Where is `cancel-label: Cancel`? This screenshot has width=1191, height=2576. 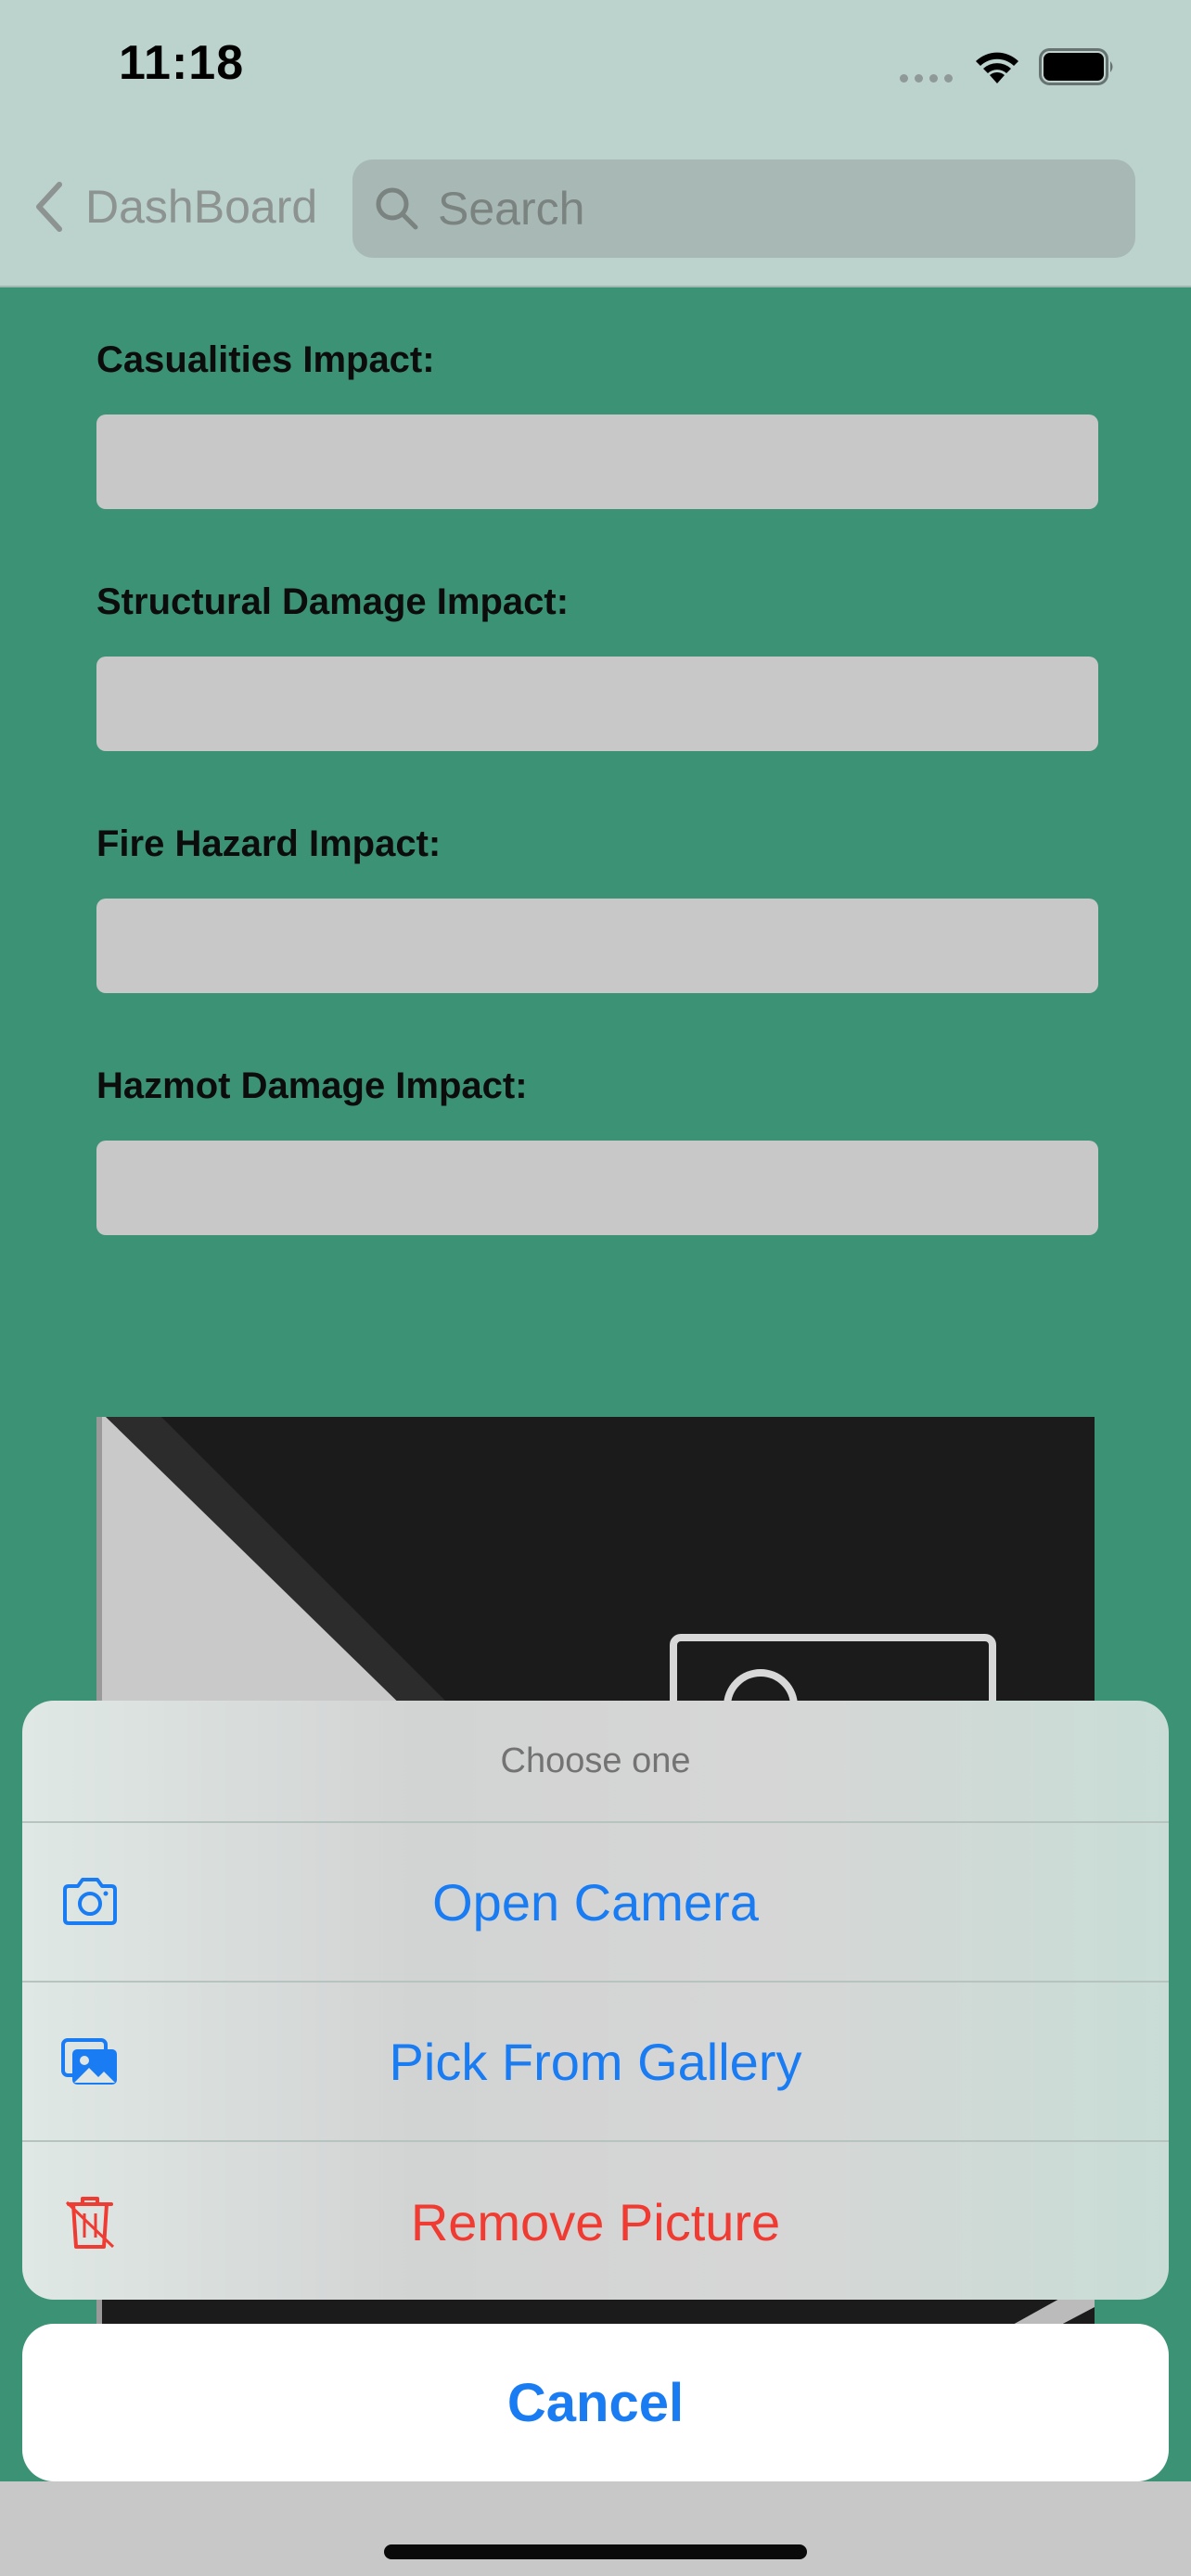 cancel-label: Cancel is located at coordinates (595, 2402).